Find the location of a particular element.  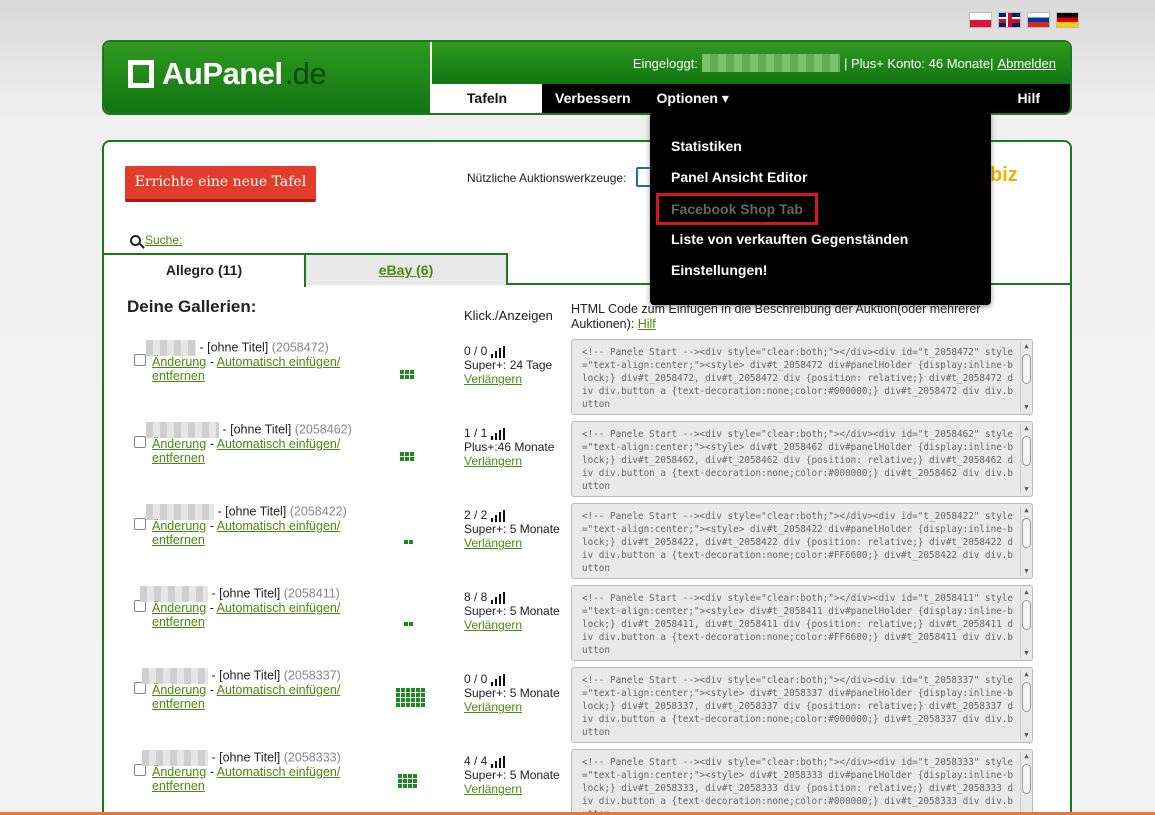

row-stats: 0 / 0 Super+: 24 Tage Verlängern is located at coordinates (508, 365).